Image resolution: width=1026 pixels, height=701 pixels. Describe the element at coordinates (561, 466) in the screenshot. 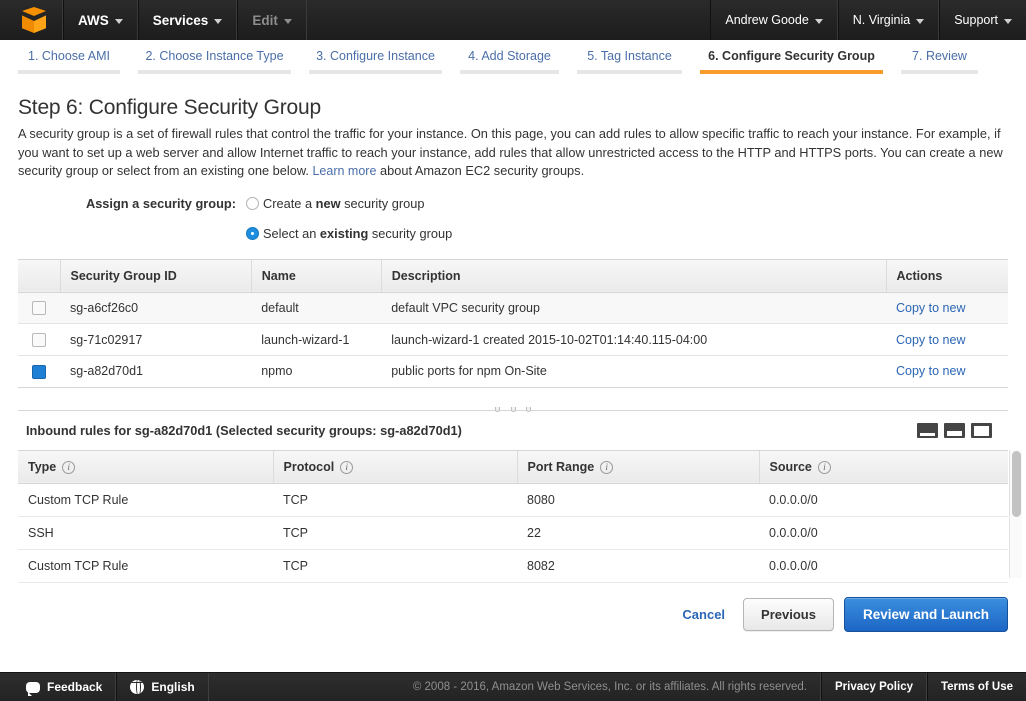

I see `header-port-range-label: Port Range` at that location.